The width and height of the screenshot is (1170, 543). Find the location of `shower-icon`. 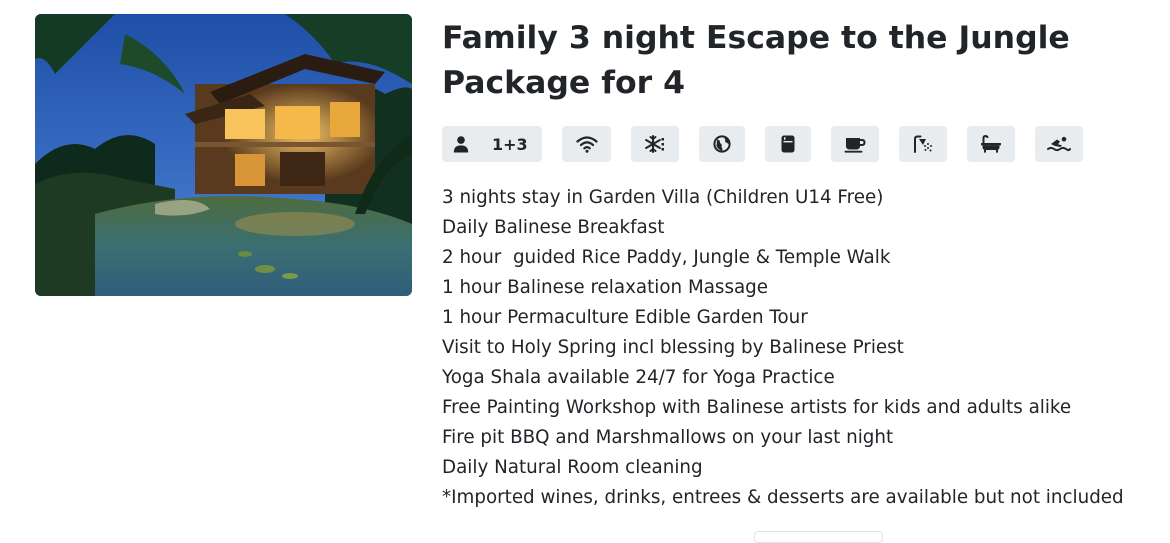

shower-icon is located at coordinates (923, 144).